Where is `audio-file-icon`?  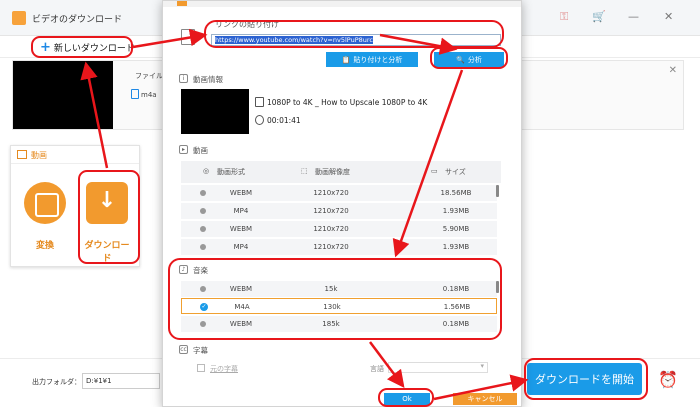 audio-file-icon is located at coordinates (135, 94).